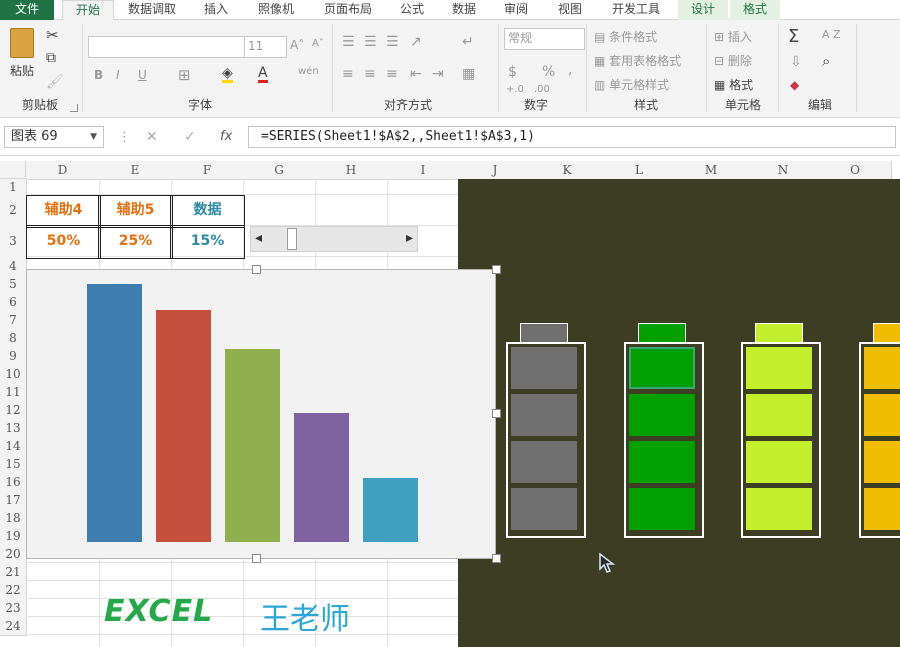 The width and height of the screenshot is (900, 647). I want to click on number-format-select: 常规, so click(544, 39).